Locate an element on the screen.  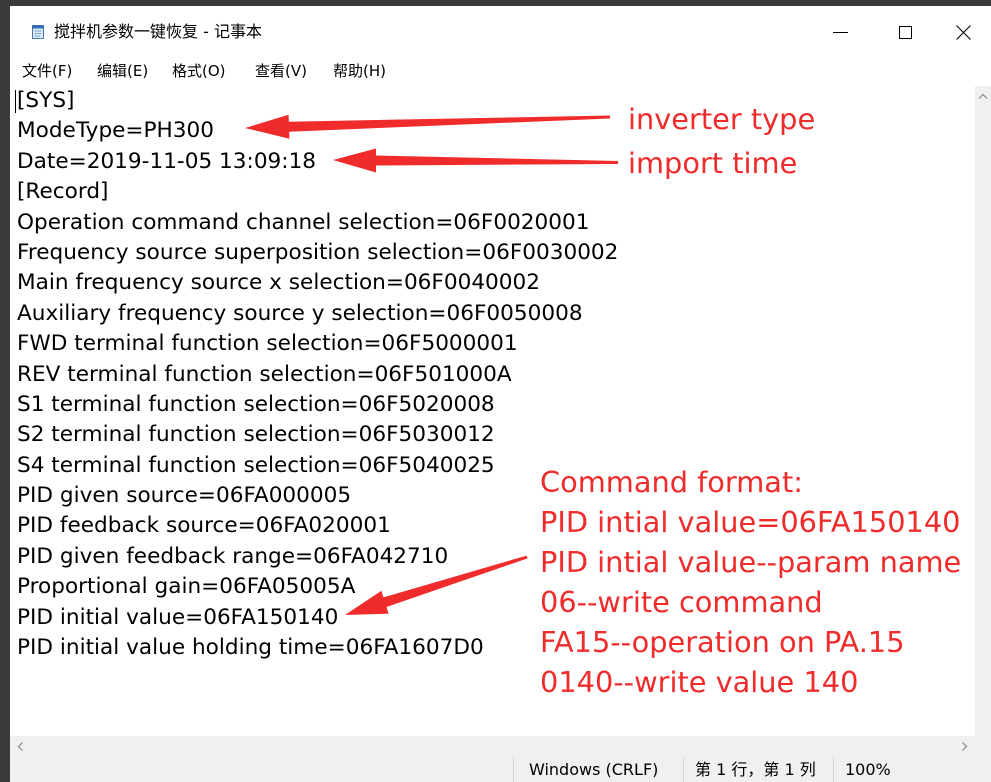
scroll-left-button is located at coordinates (20, 746).